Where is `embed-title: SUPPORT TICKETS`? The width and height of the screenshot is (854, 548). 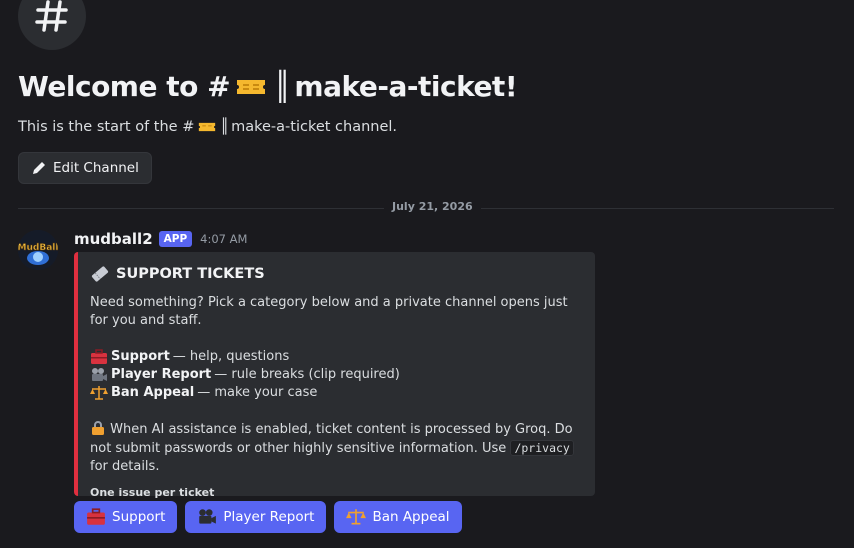 embed-title: SUPPORT TICKETS is located at coordinates (335, 274).